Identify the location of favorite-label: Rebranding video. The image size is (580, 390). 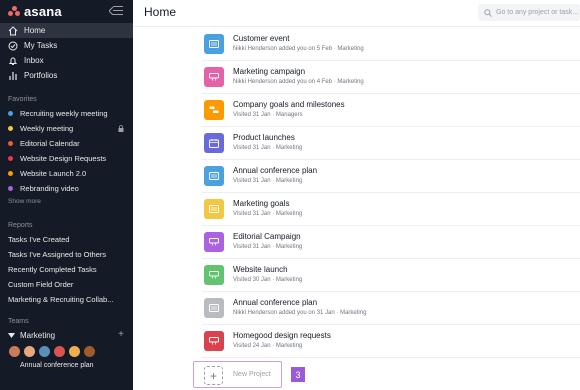
(49, 188).